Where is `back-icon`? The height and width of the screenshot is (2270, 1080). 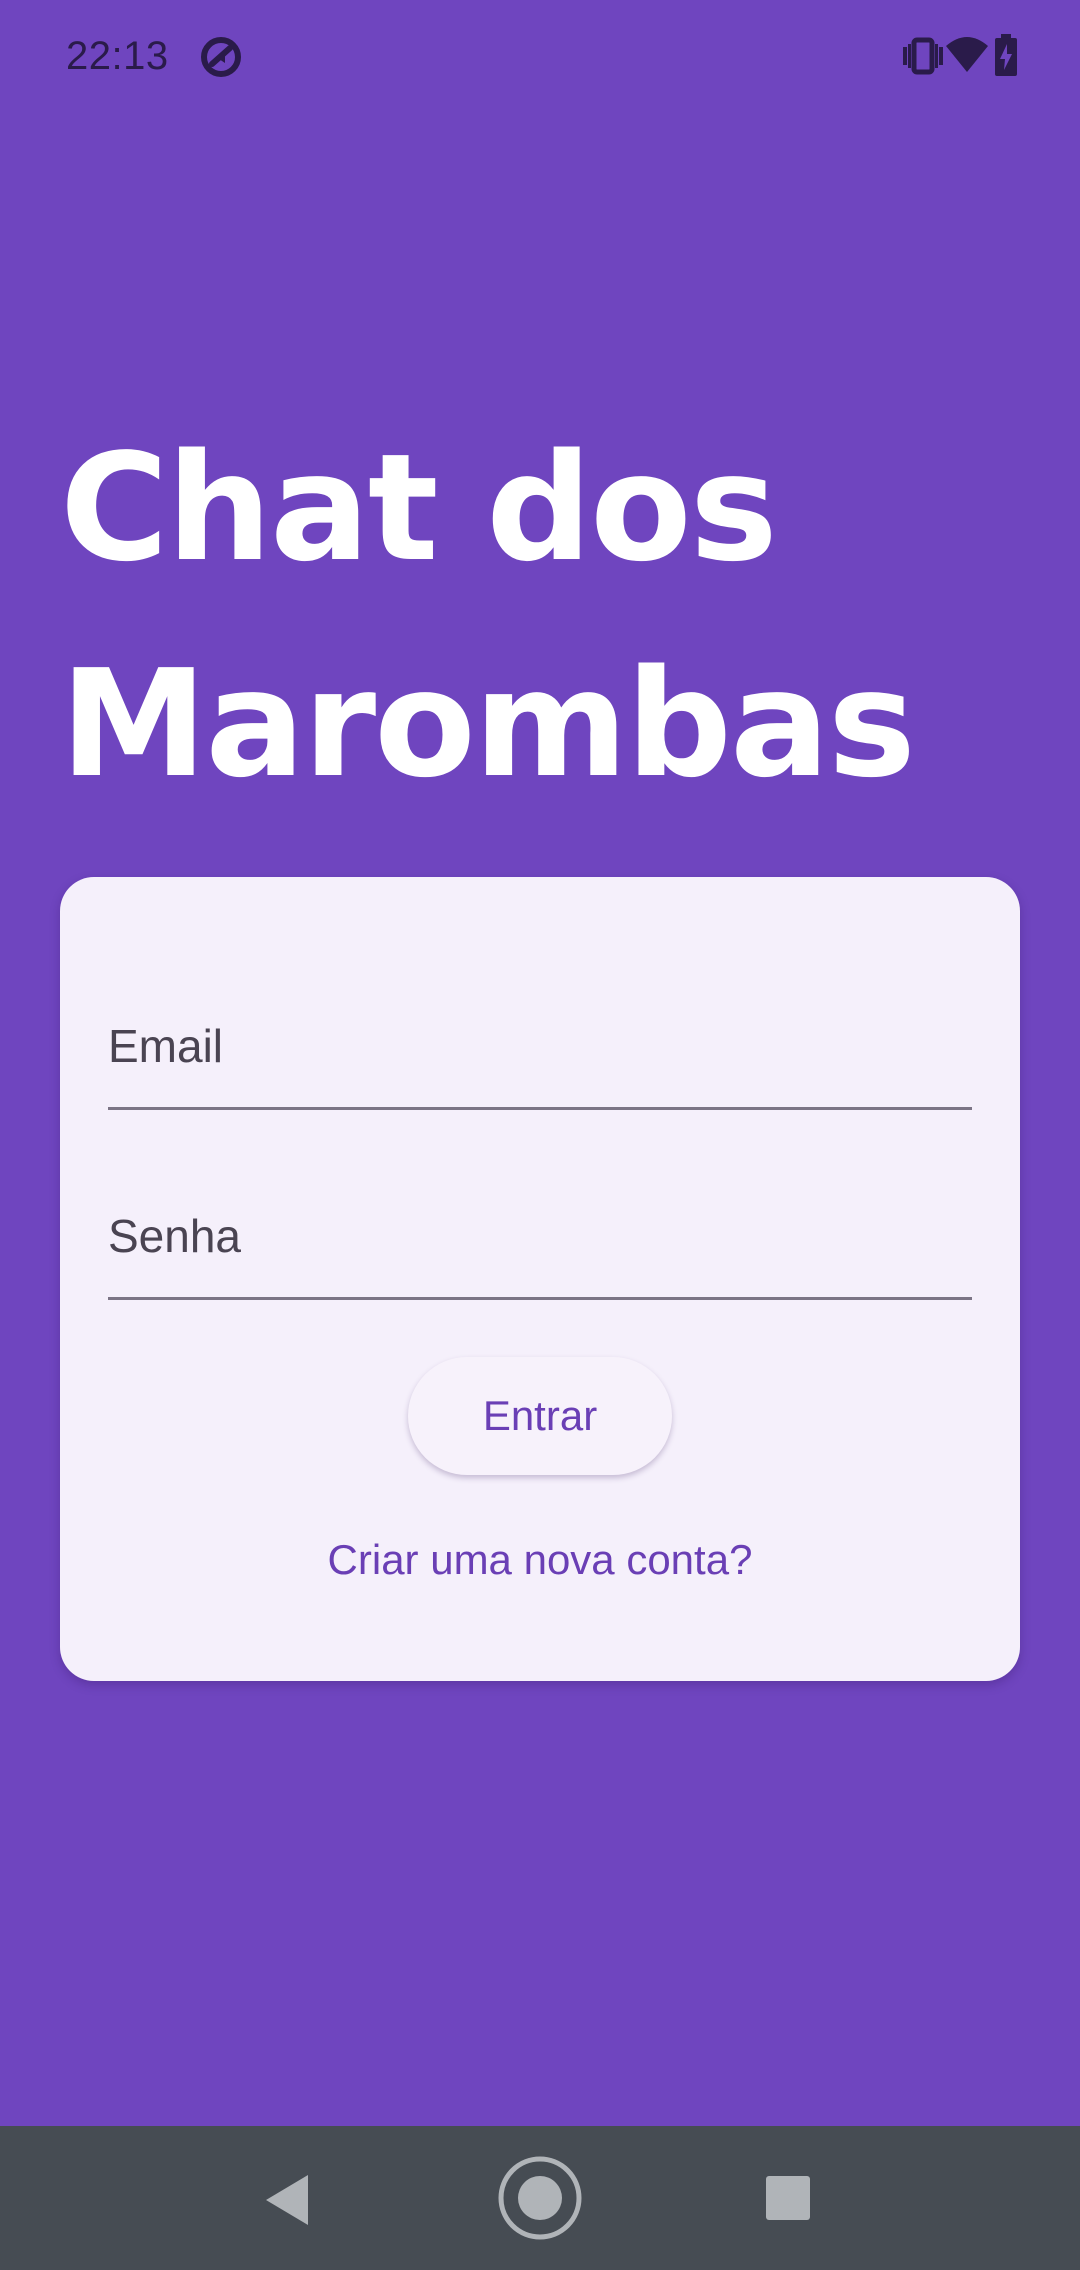
back-icon is located at coordinates (287, 2200).